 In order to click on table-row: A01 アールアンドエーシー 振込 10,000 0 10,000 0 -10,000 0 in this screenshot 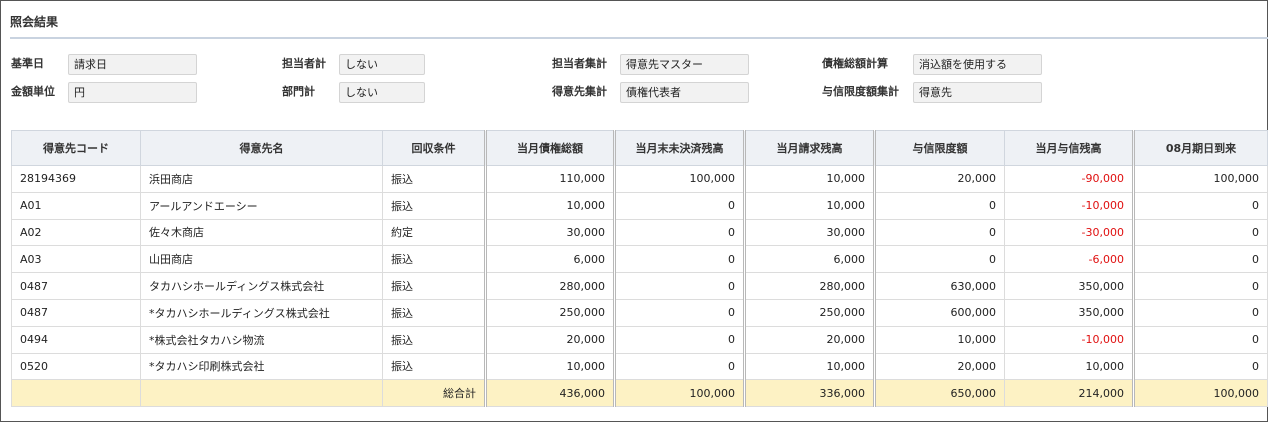, I will do `click(639, 205)`.